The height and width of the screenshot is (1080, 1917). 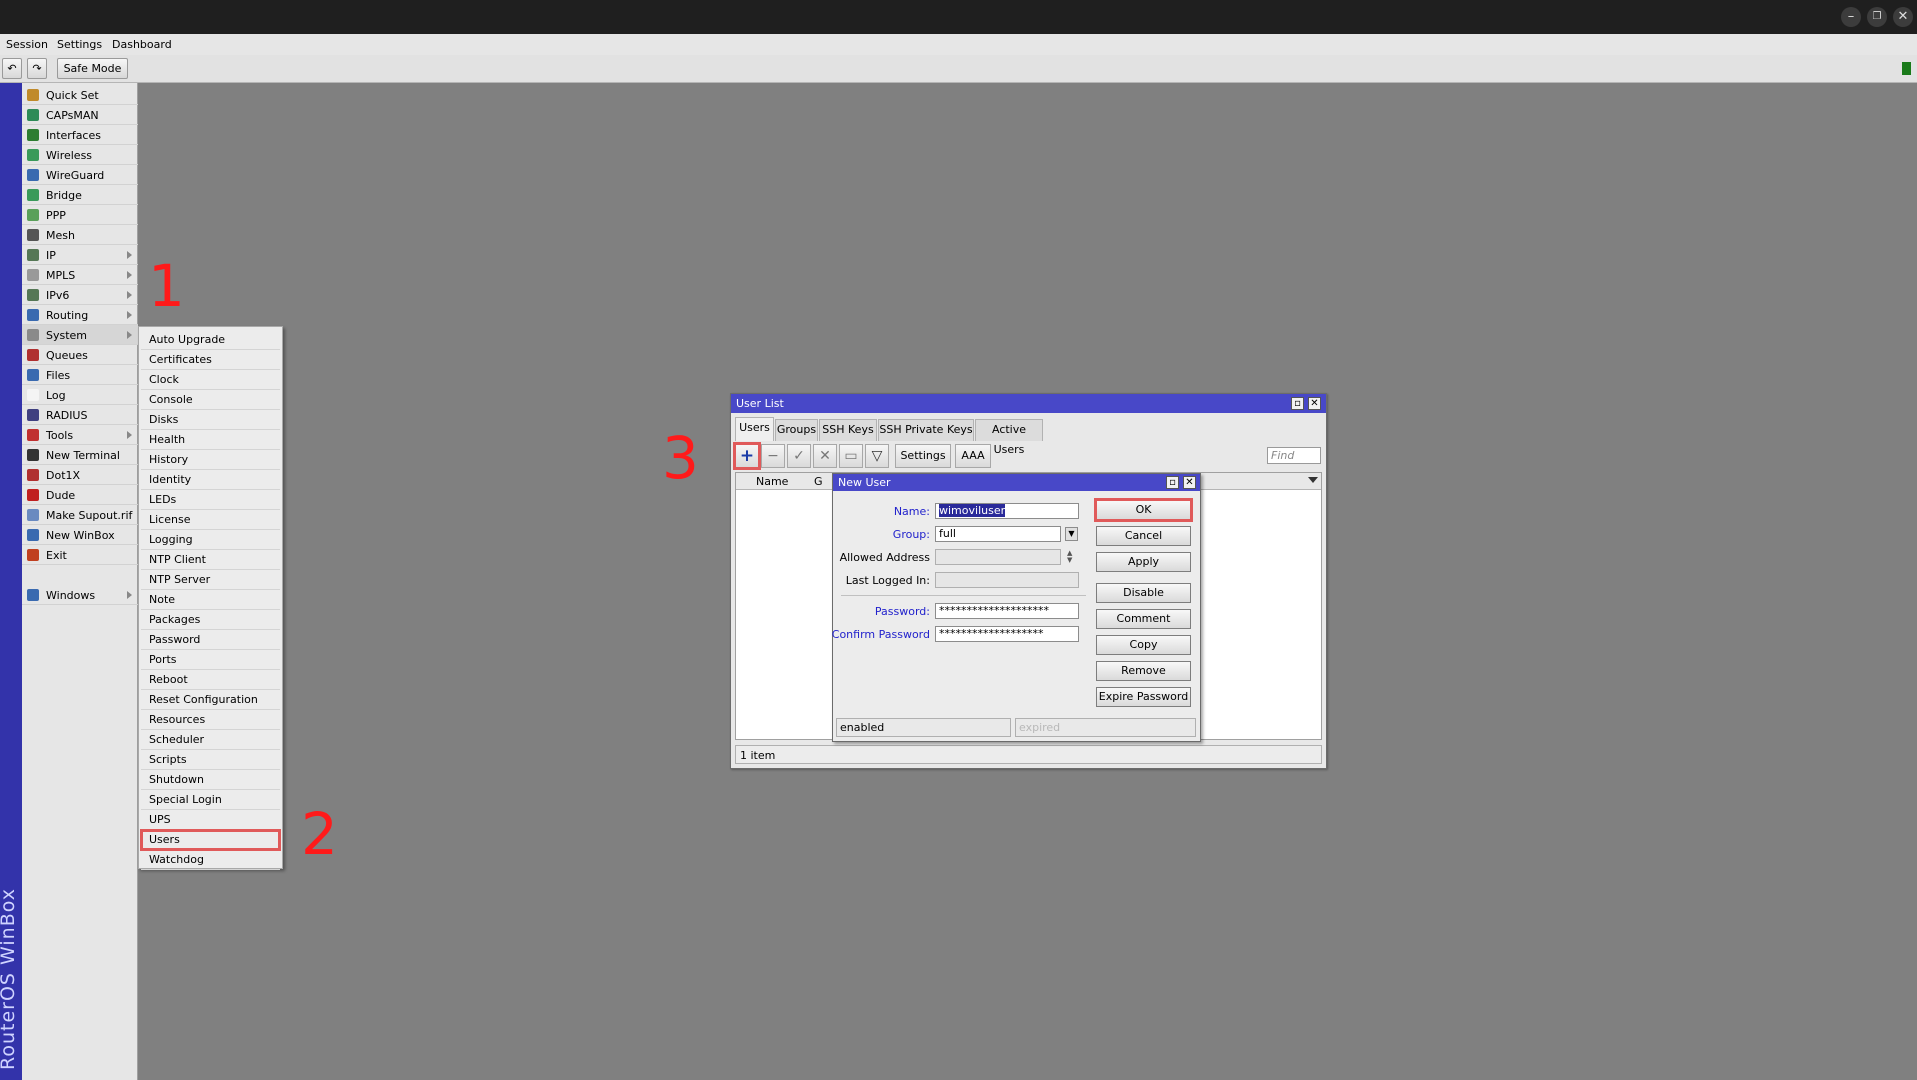 I want to click on group-select: full, so click(x=998, y=534).